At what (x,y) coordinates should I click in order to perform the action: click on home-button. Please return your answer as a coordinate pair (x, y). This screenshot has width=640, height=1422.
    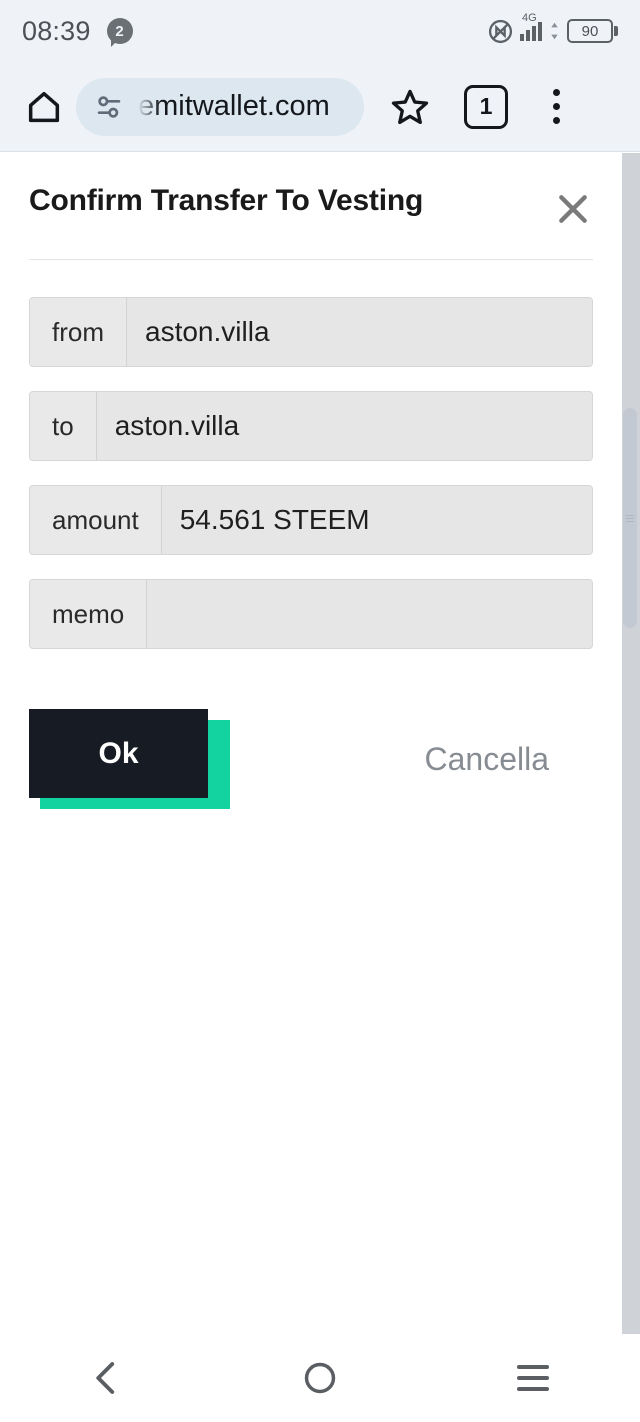
    Looking at the image, I should click on (44, 107).